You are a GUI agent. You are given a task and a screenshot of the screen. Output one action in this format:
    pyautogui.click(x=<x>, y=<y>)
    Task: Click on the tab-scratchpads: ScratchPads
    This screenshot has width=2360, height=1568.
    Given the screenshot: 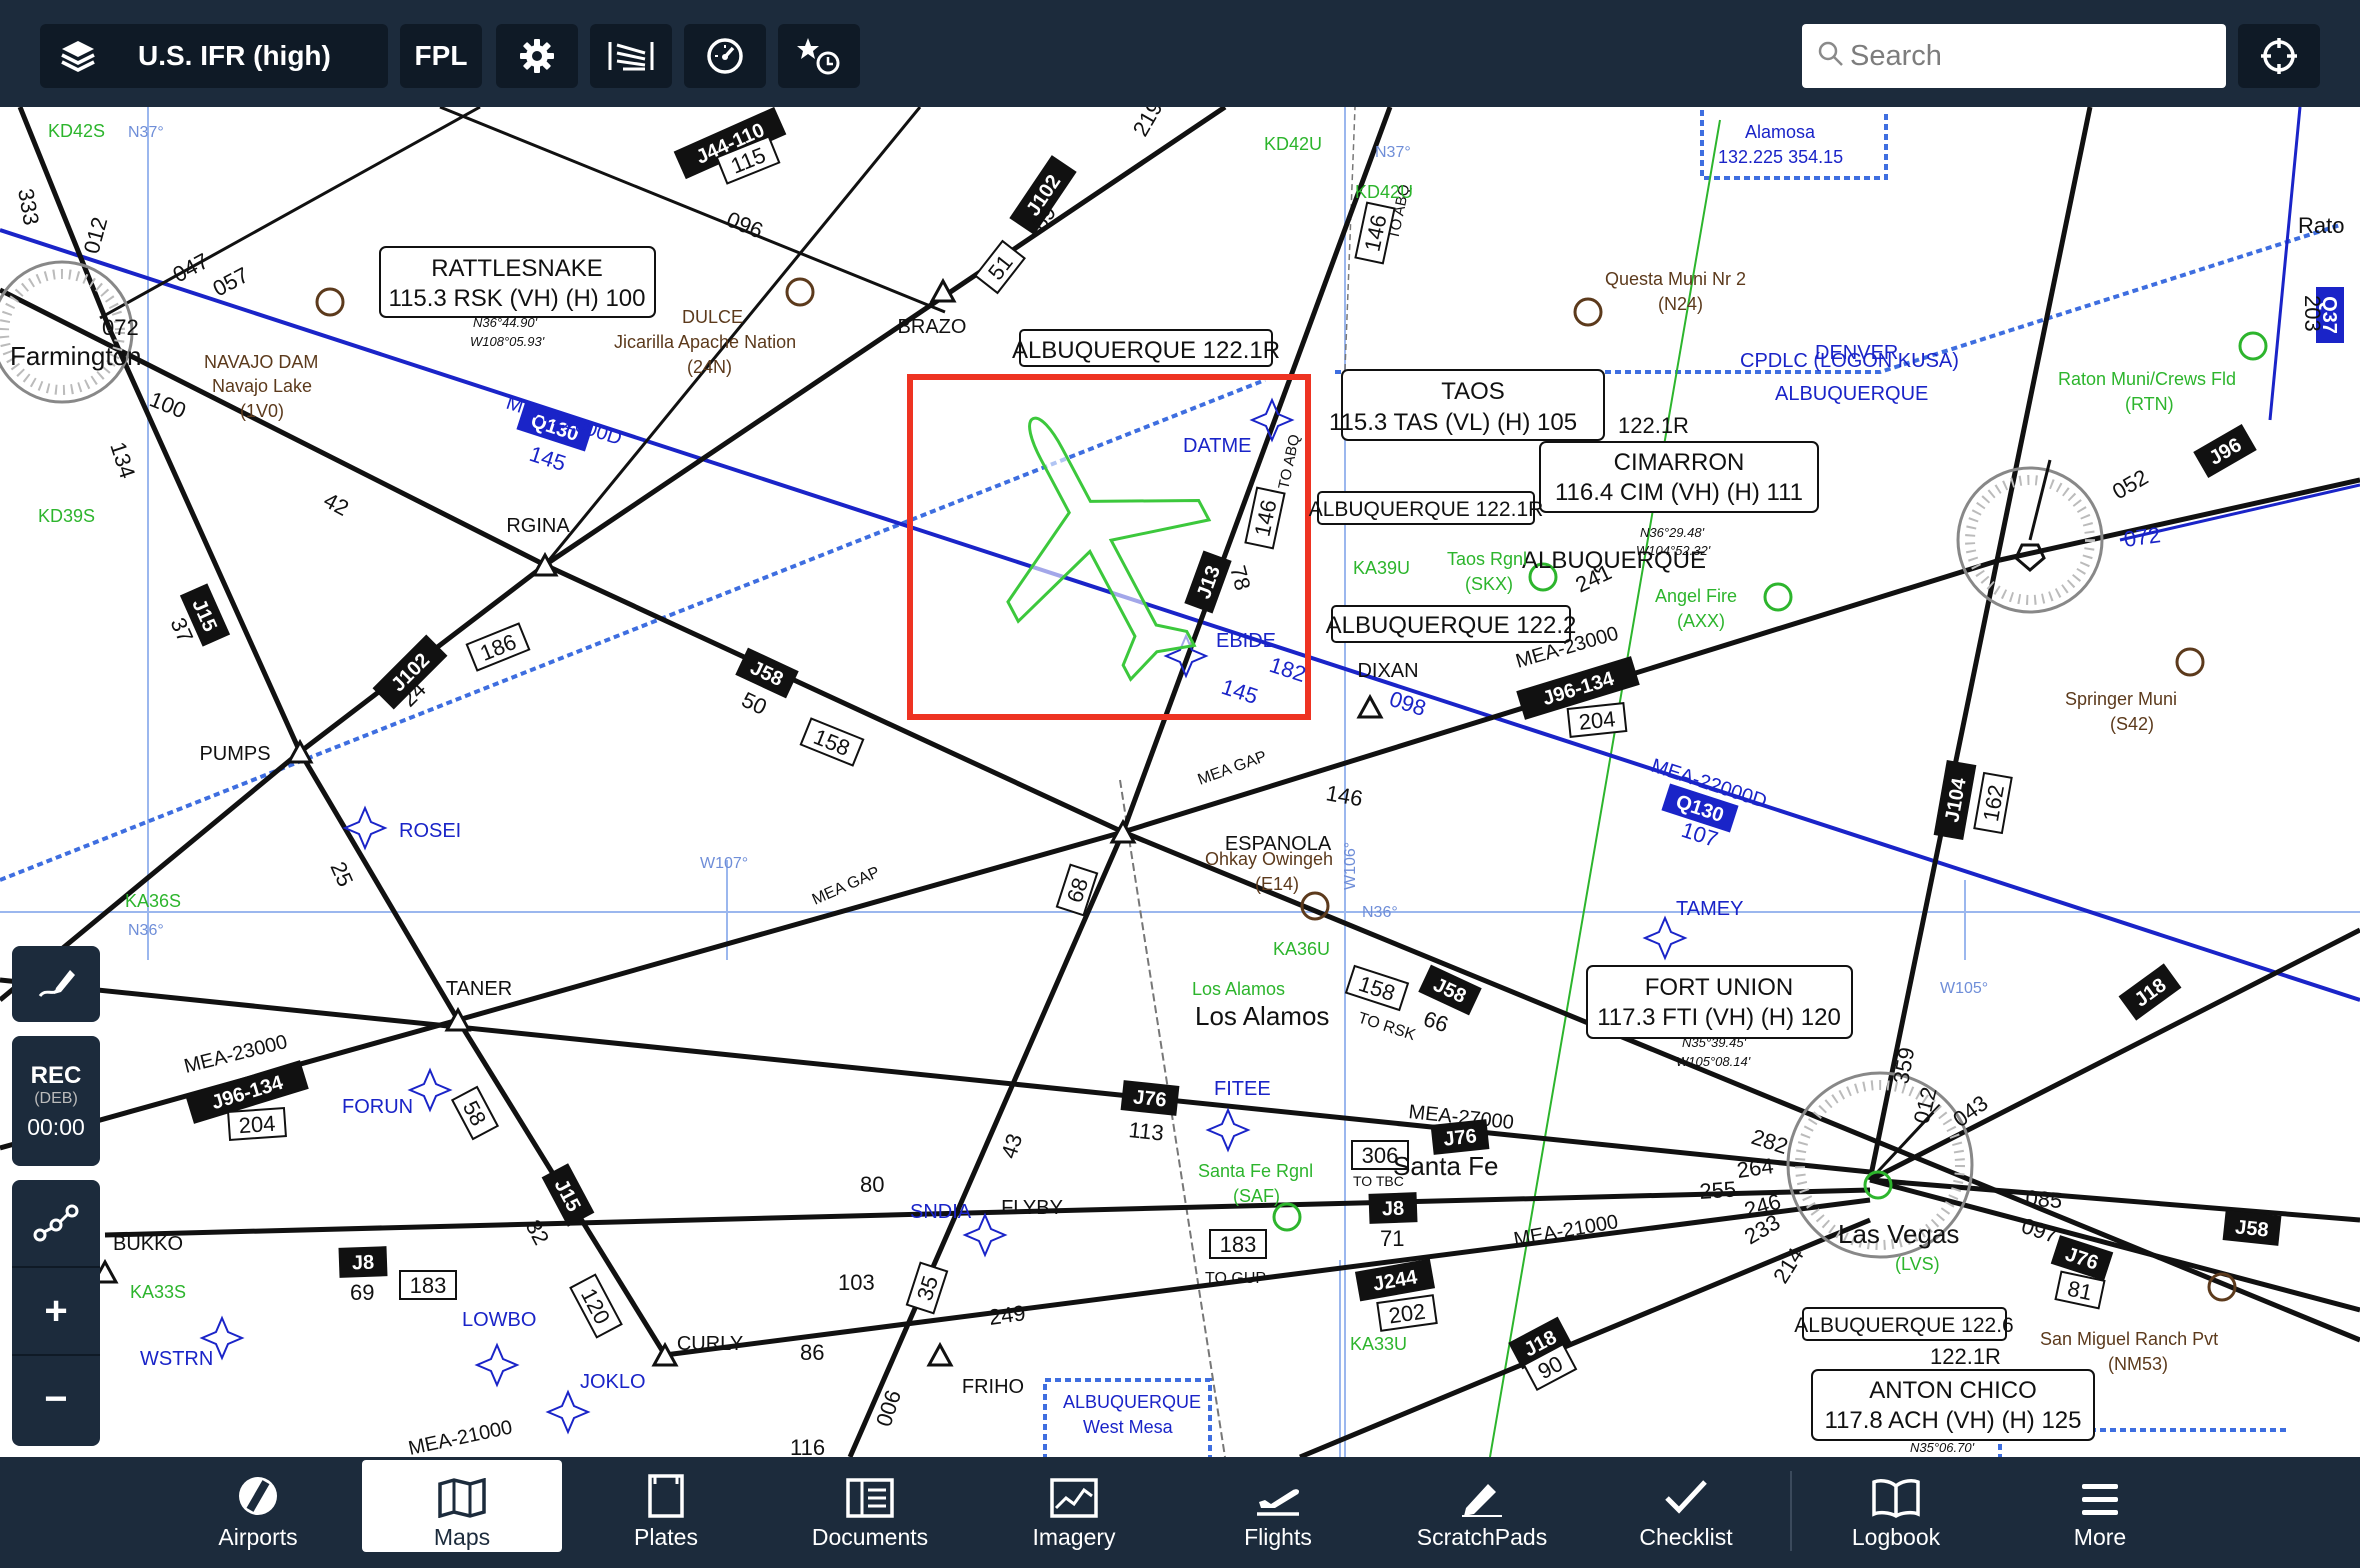 What is the action you would take?
    pyautogui.click(x=1482, y=1506)
    